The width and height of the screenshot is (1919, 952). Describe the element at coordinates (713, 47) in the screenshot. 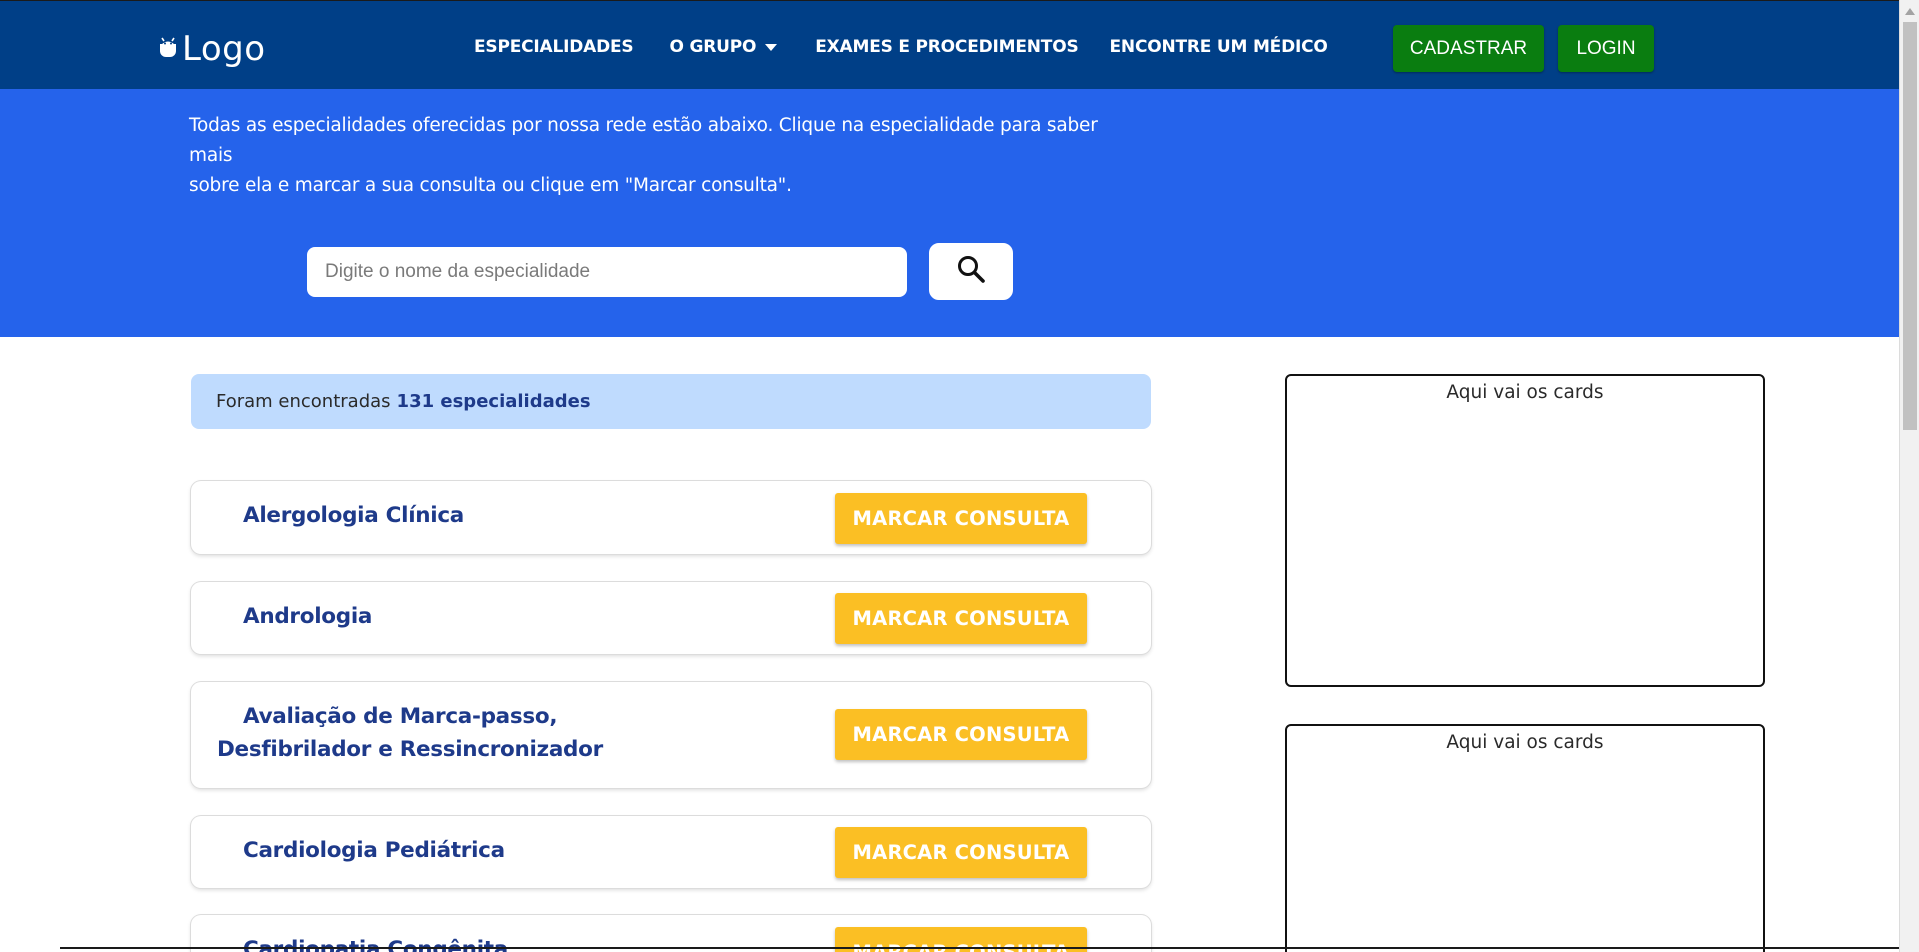

I see `nav-o-grupo-label: O GRUPO` at that location.